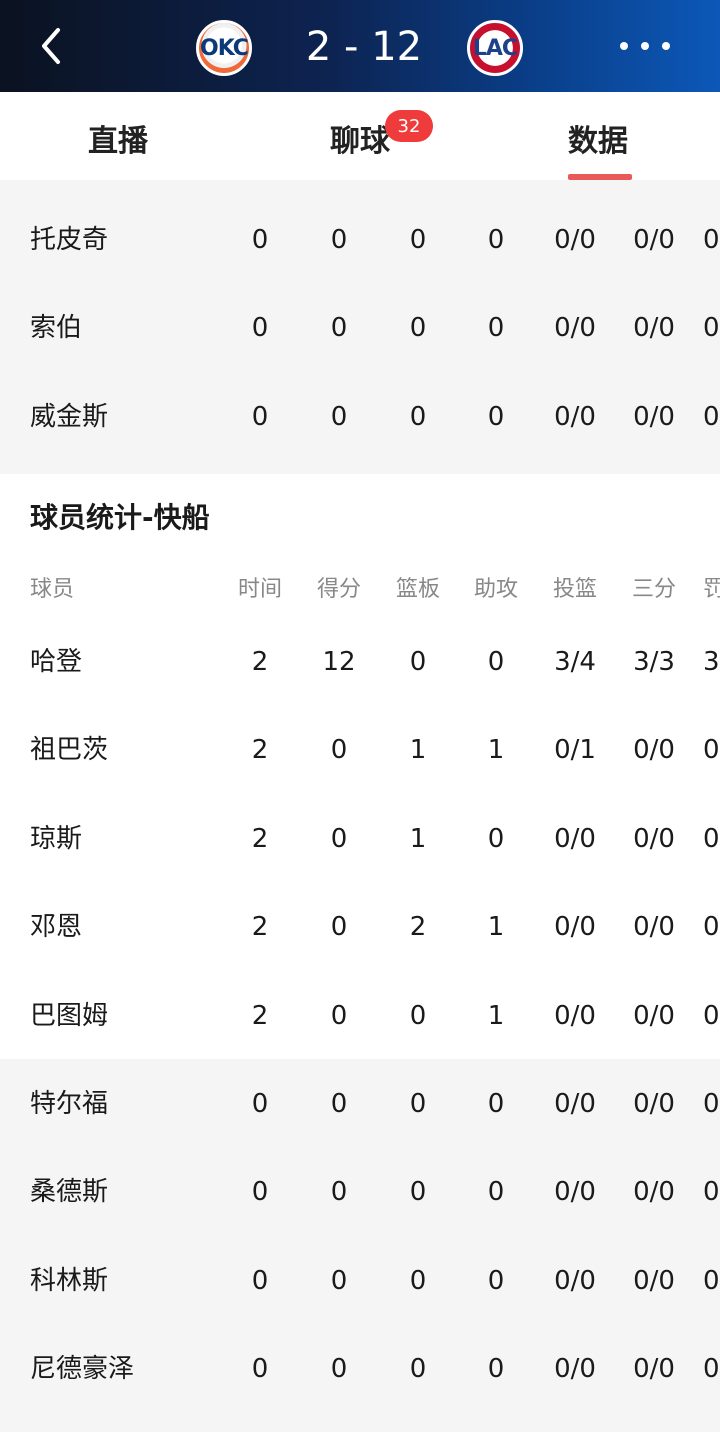 The width and height of the screenshot is (720, 1432). Describe the element at coordinates (360, 1281) in the screenshot. I see `table-row: 科林斯 0 0 0 0 0/0 0/0 0` at that location.